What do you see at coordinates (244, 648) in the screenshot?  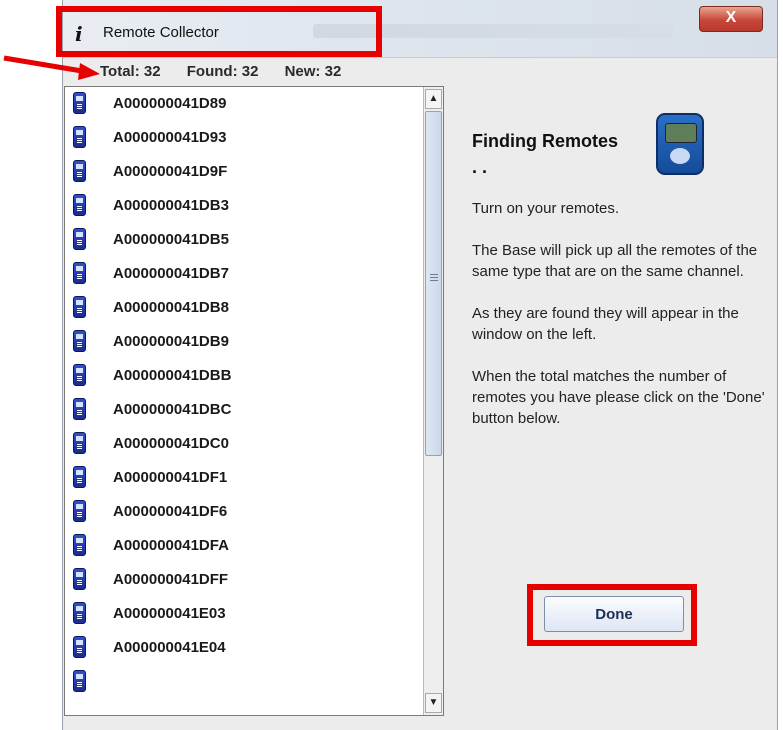 I see `list-item: A000000041E04` at bounding box center [244, 648].